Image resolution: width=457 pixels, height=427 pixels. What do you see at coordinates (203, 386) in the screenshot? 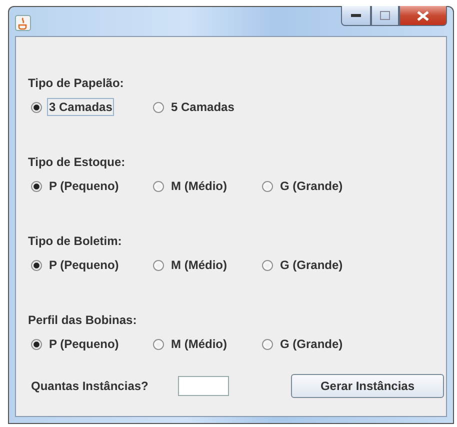
I see `instances-field` at bounding box center [203, 386].